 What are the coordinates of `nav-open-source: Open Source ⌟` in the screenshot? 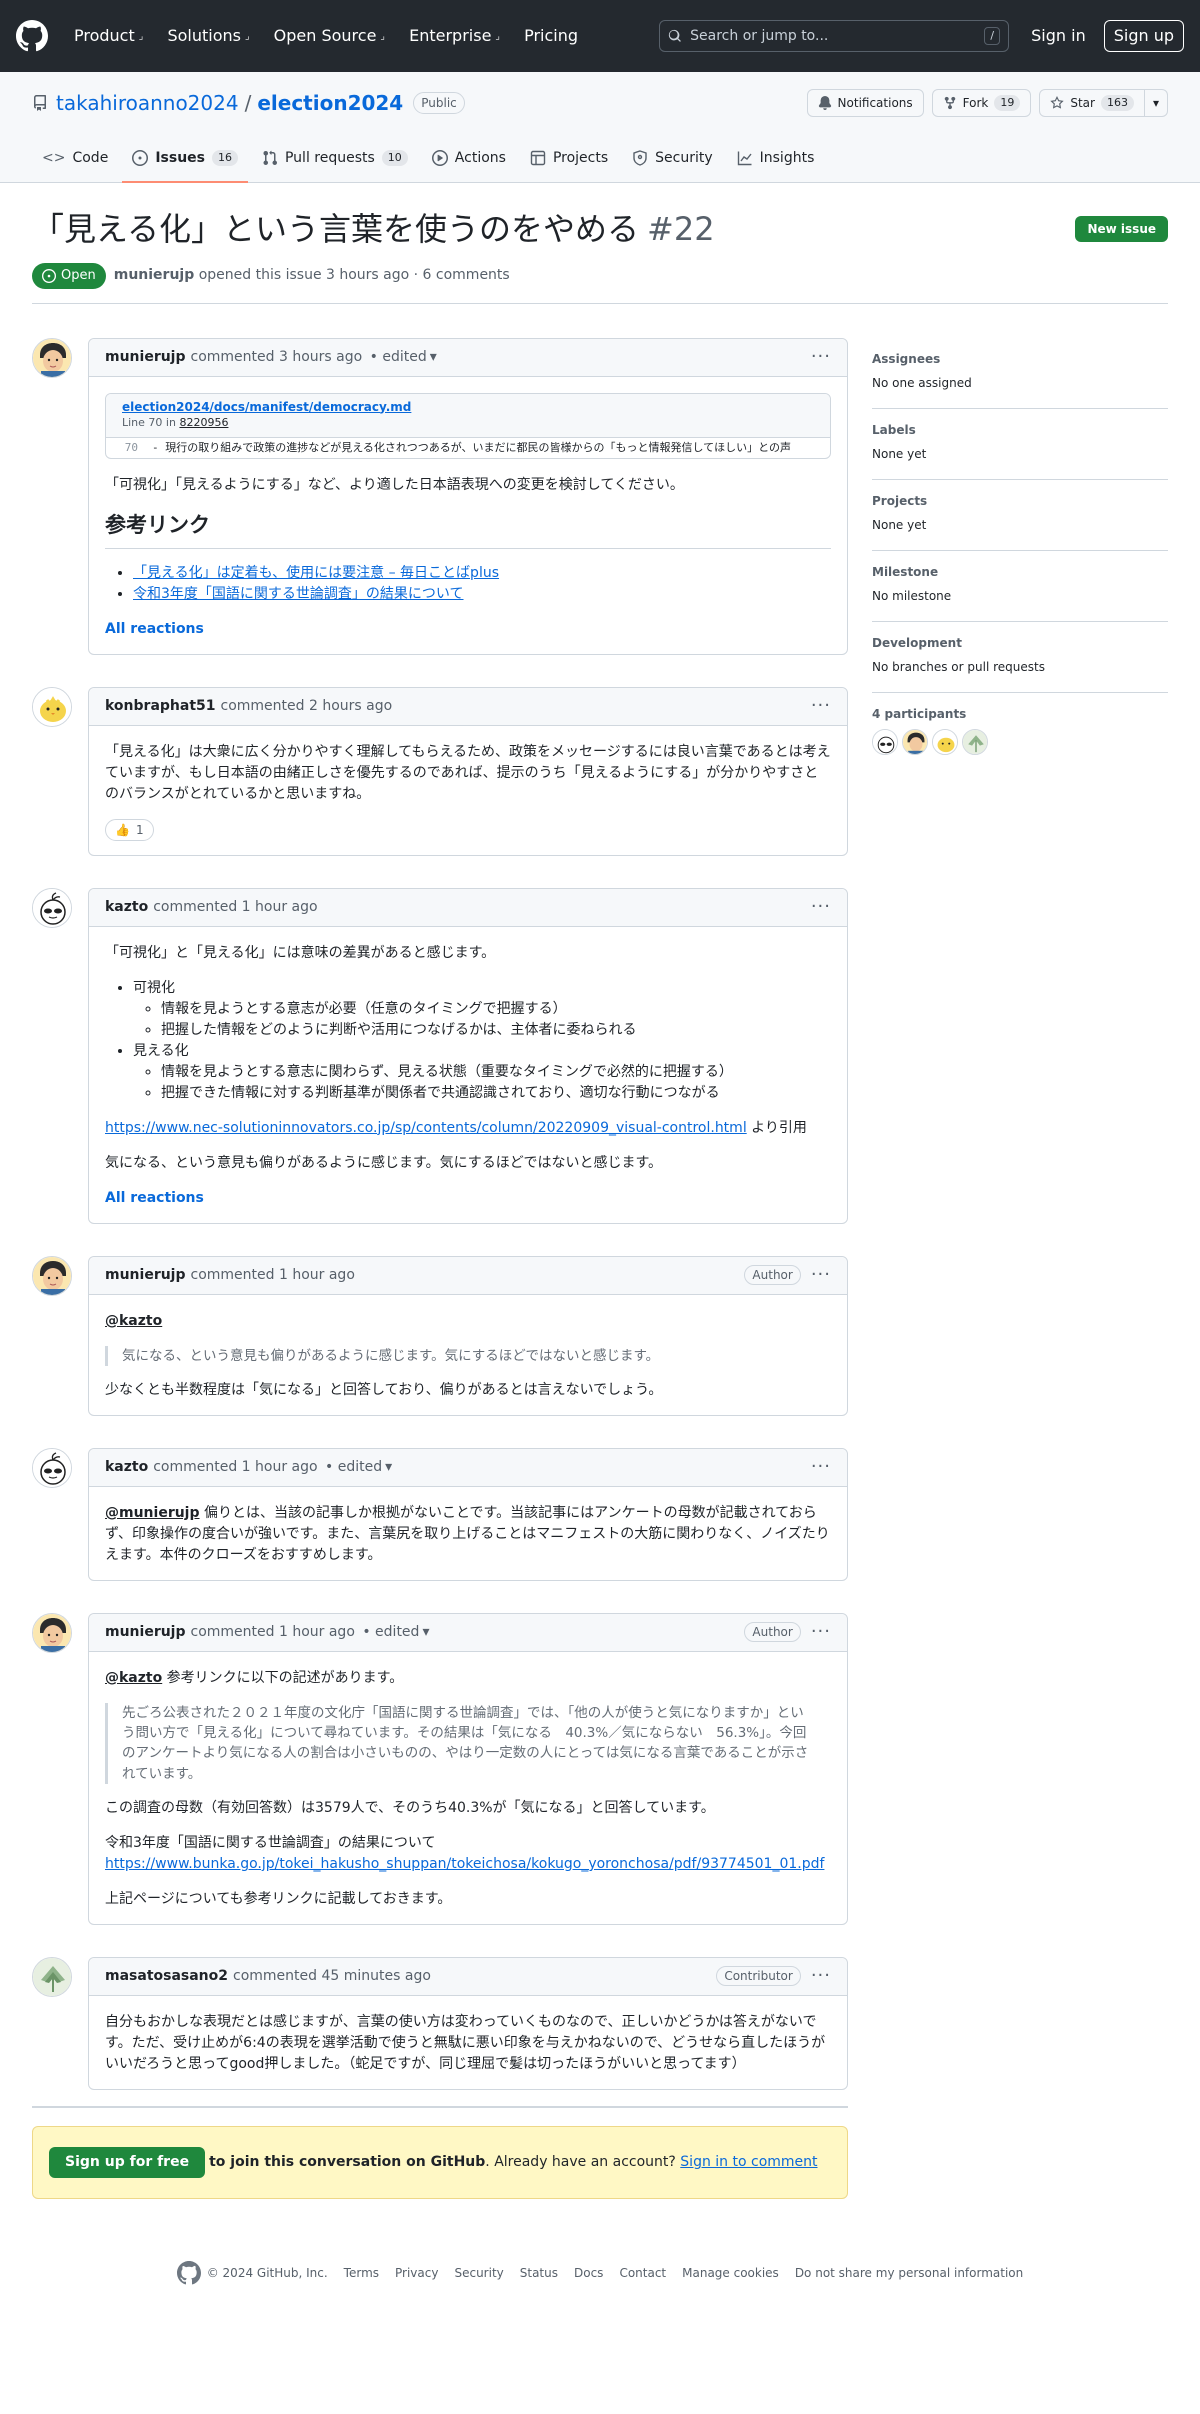 It's located at (329, 36).